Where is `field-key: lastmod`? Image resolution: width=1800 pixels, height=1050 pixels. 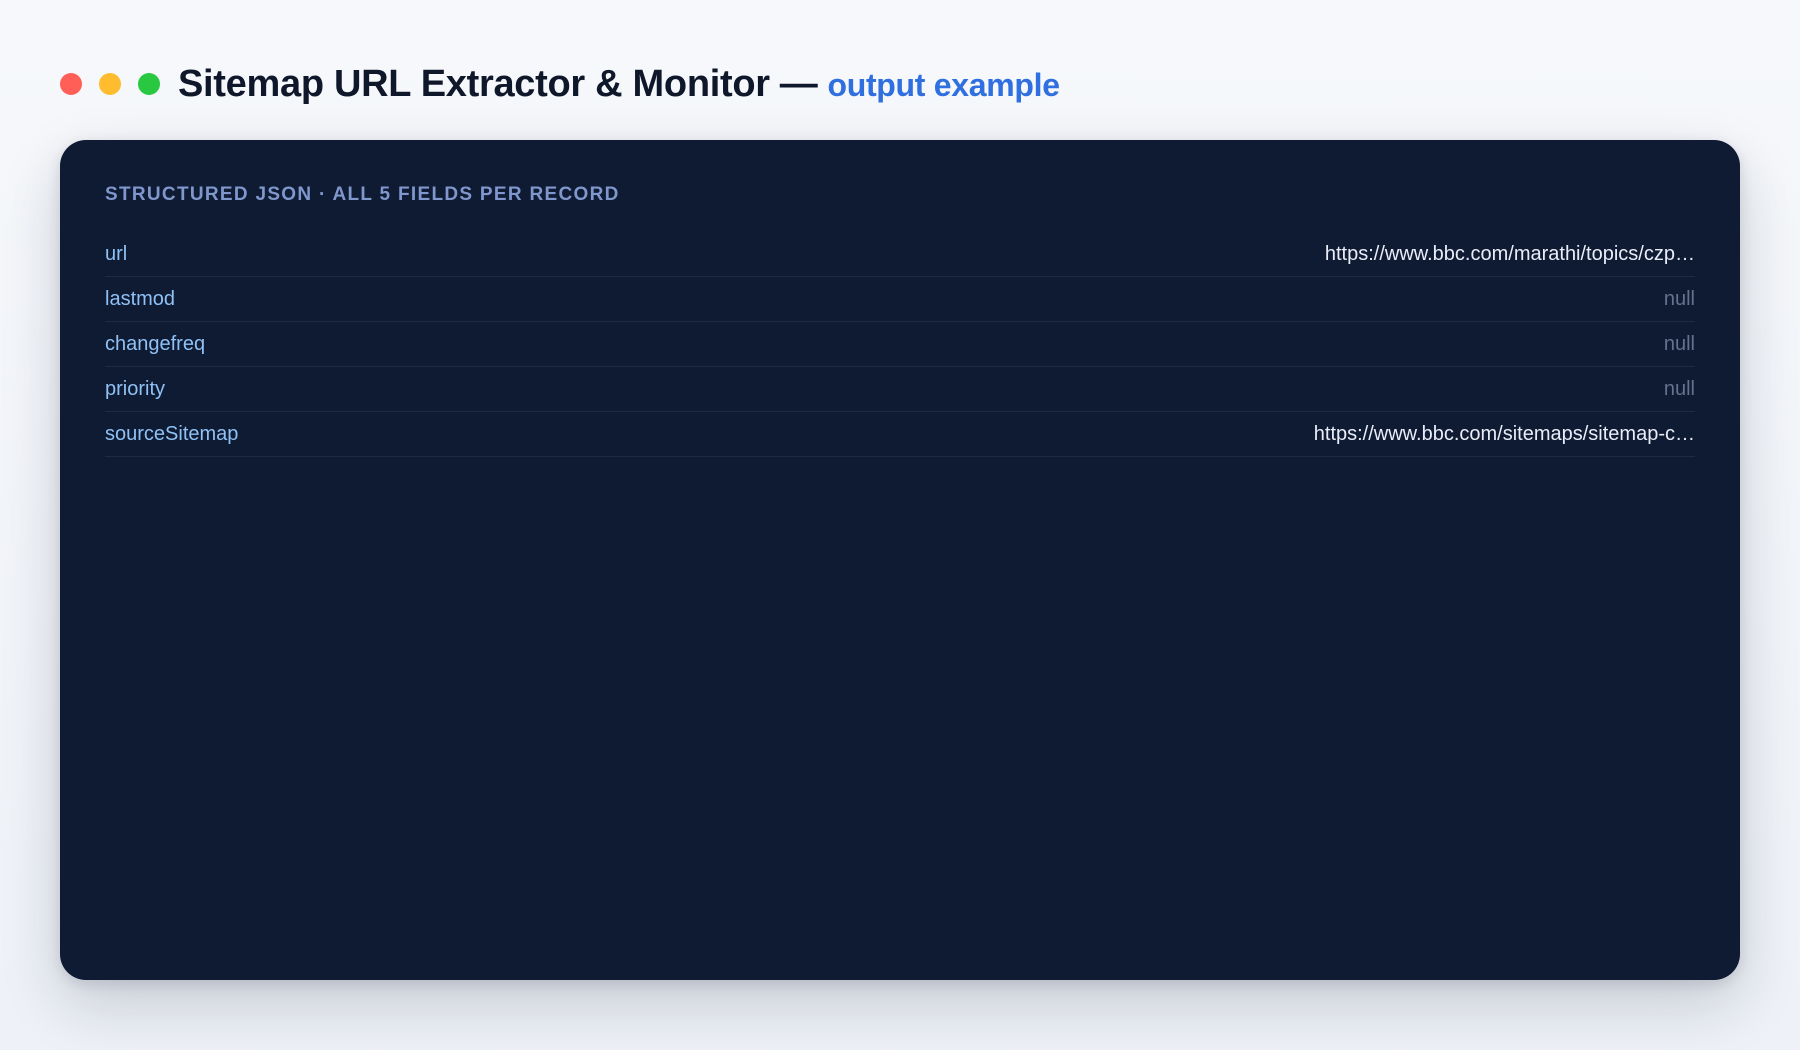 field-key: lastmod is located at coordinates (140, 298).